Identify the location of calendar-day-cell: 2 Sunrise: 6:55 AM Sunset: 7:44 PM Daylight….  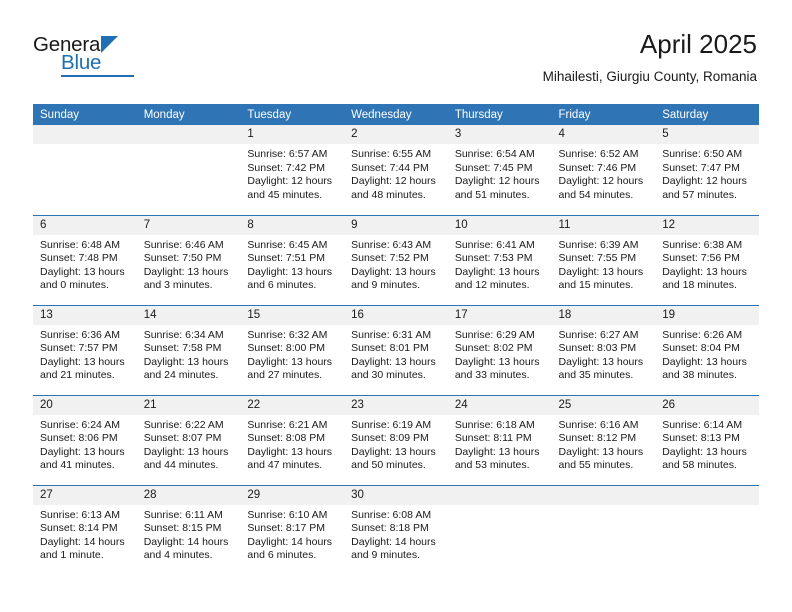
(396, 170).